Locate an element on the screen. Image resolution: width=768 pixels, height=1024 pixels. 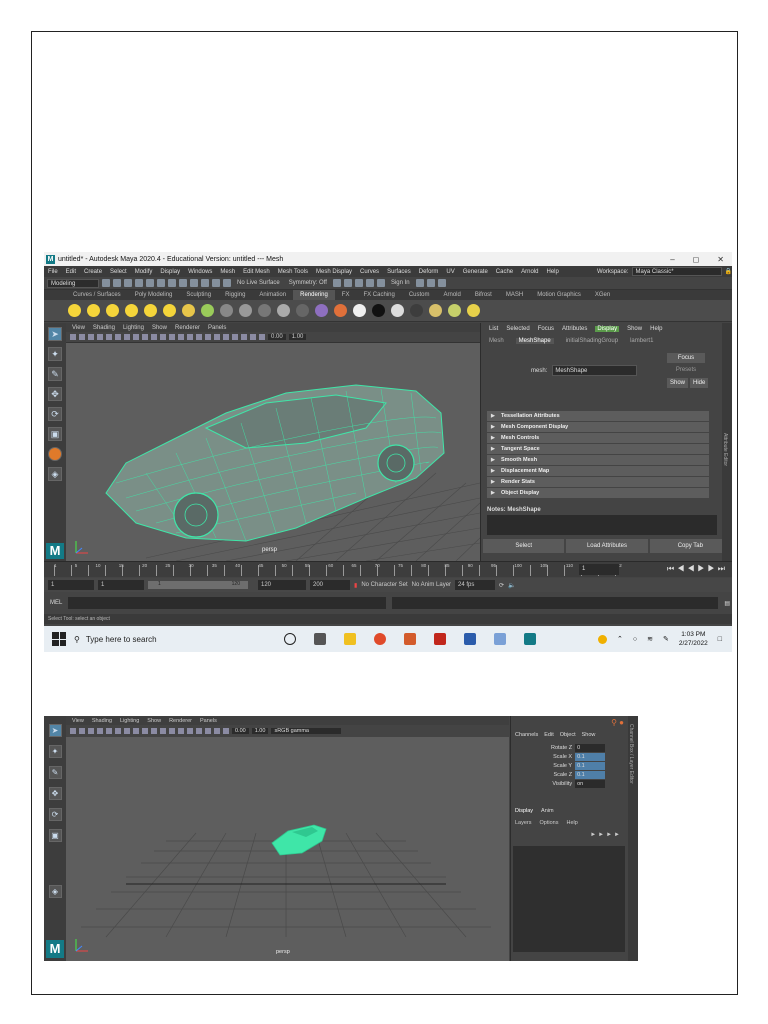
chevron-up-icon: ⌃ is located at coordinates (620, 639).